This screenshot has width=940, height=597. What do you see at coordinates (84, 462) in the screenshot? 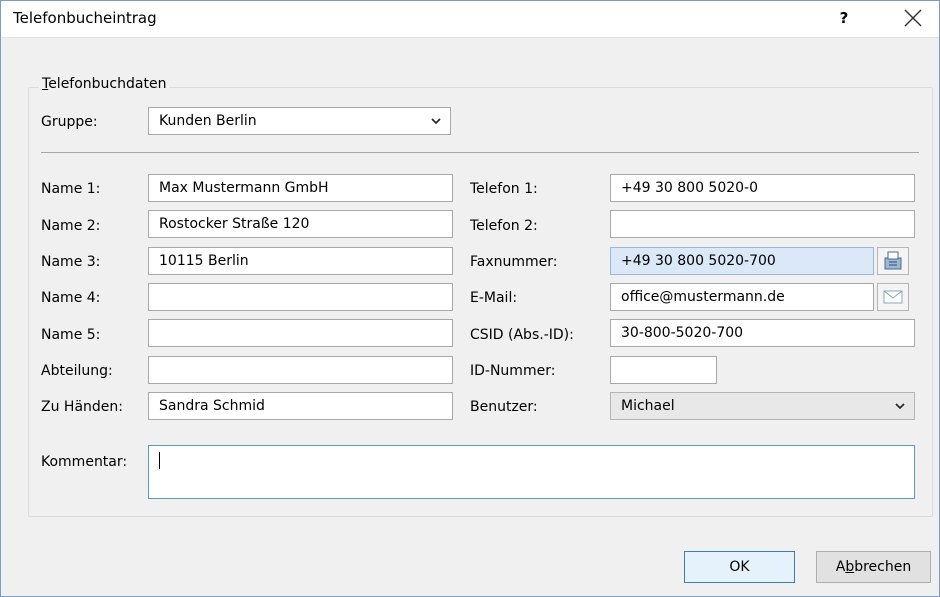
I see `comment-label: Kommentar:` at bounding box center [84, 462].